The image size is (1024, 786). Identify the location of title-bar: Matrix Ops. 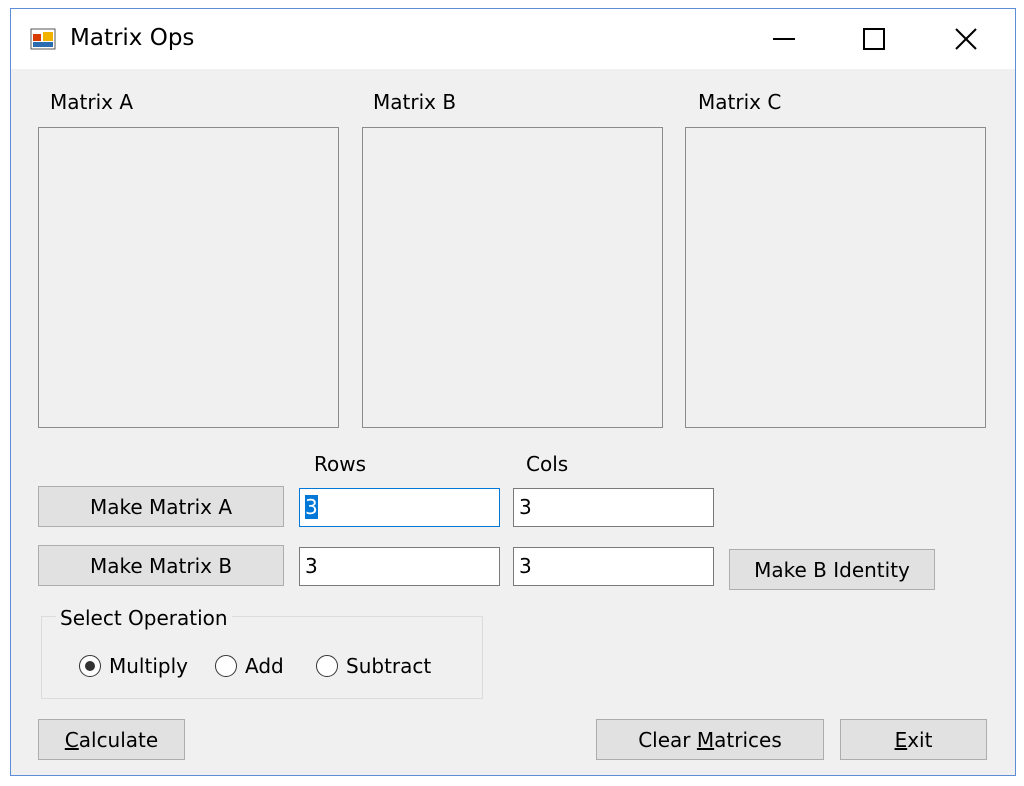
(513, 39).